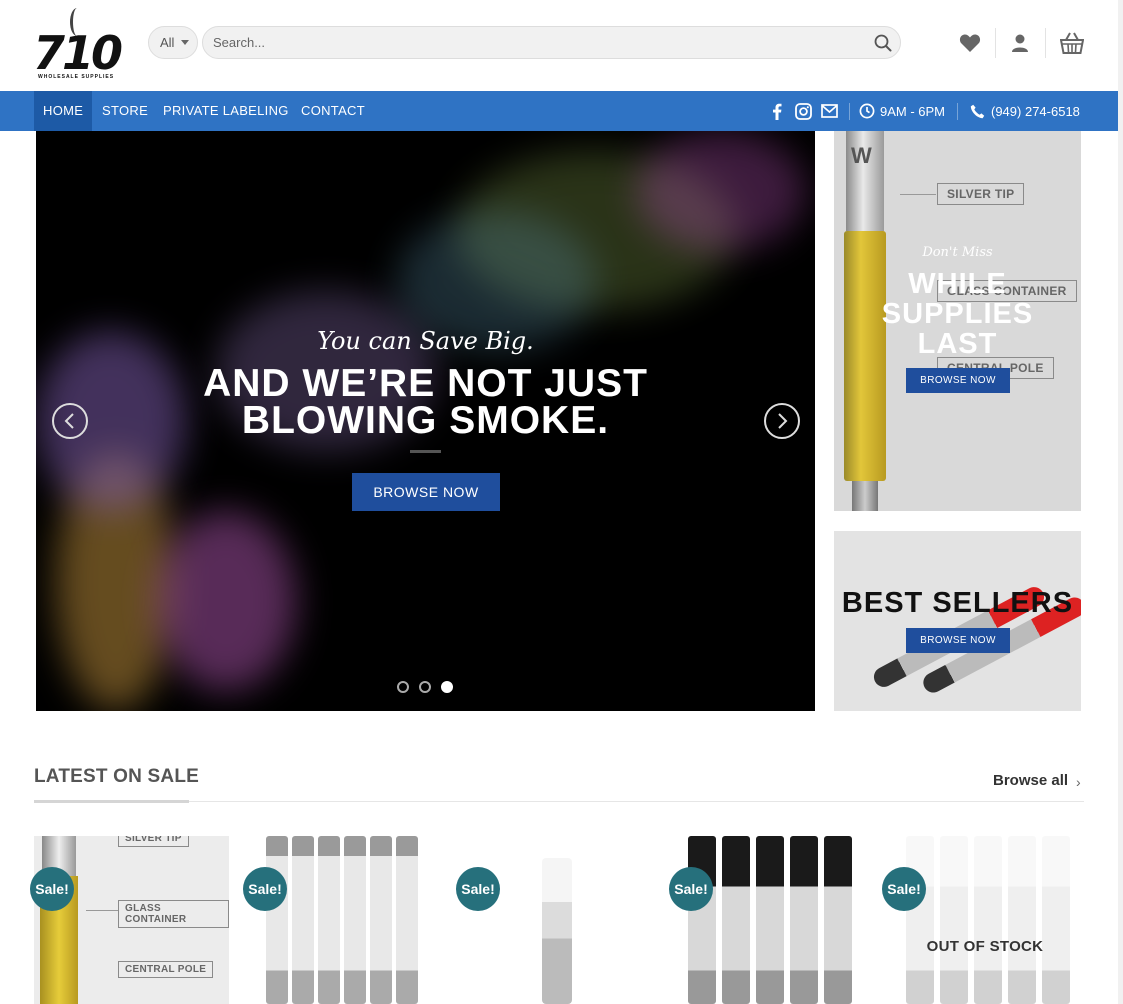 The width and height of the screenshot is (1123, 1004). What do you see at coordinates (166, 969) in the screenshot?
I see `diagram-label: CENTRAL POLE` at bounding box center [166, 969].